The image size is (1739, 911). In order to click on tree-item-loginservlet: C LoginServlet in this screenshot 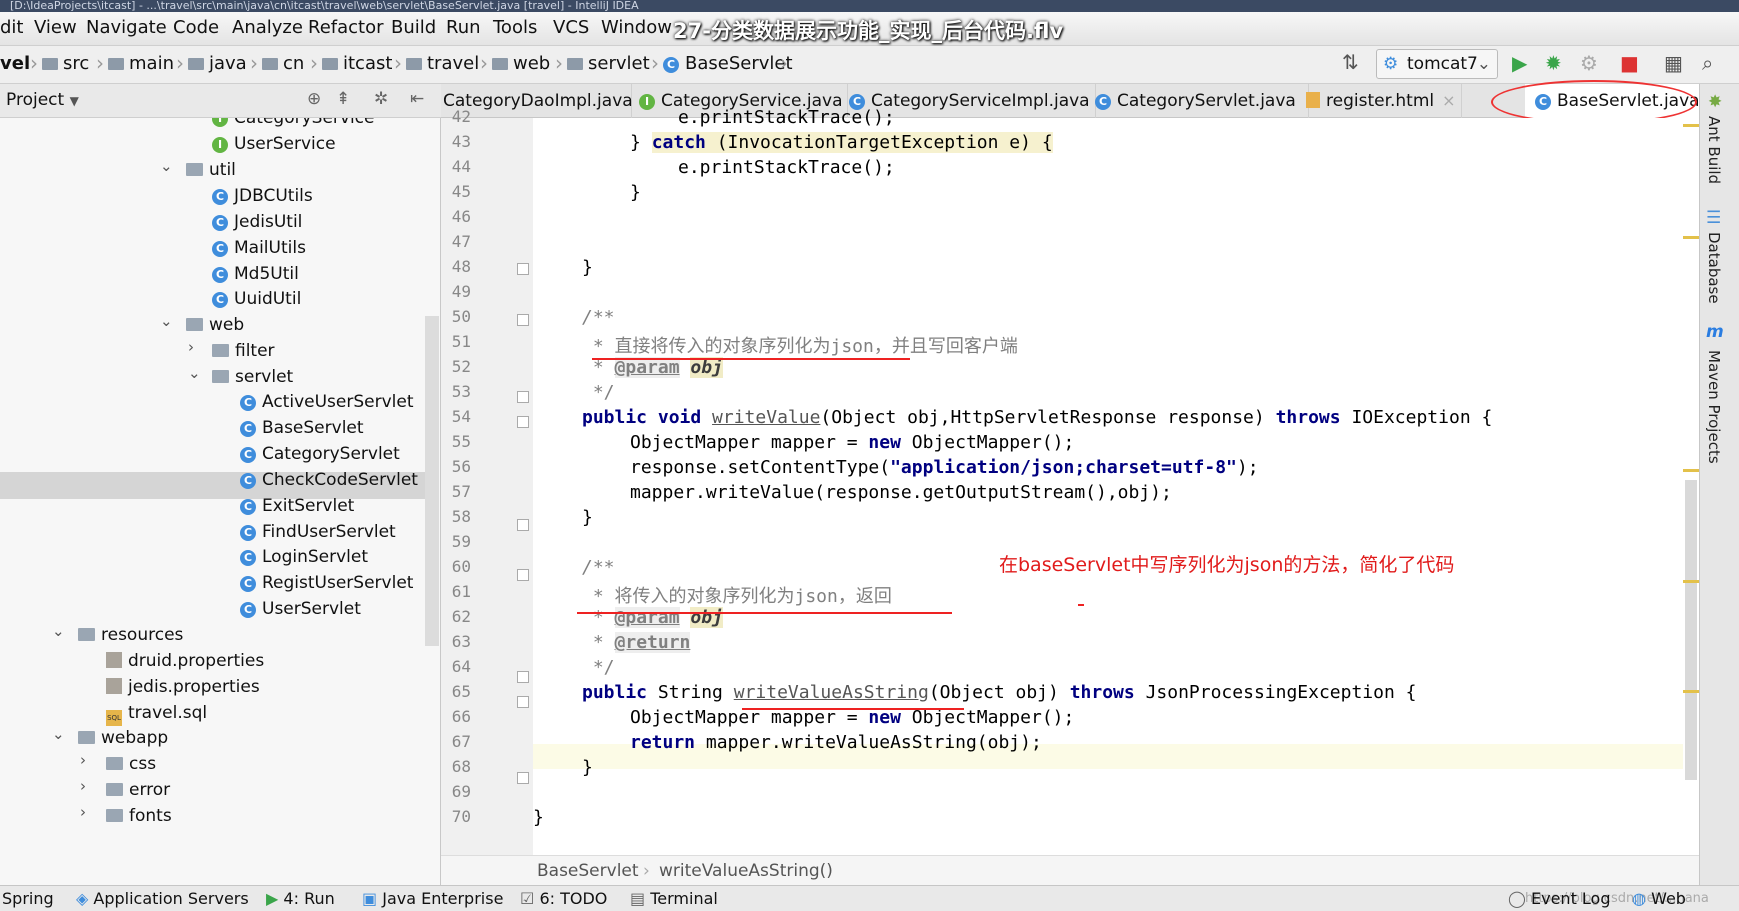, I will do `click(304, 557)`.